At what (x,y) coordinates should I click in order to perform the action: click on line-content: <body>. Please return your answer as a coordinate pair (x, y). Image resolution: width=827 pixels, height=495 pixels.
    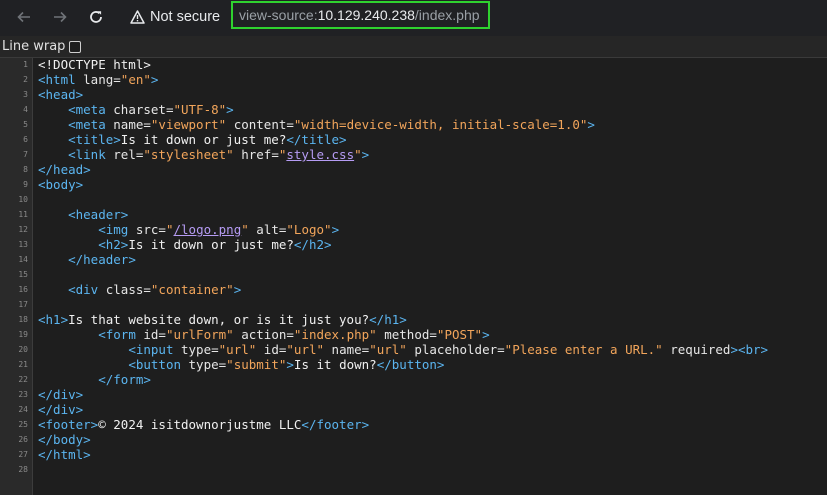
    Looking at the image, I should click on (60, 184).